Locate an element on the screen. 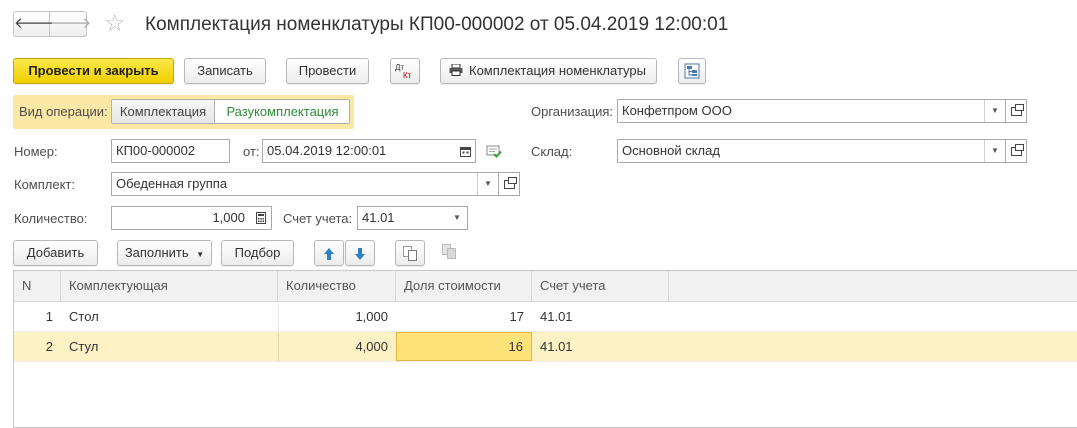  move-up-button is located at coordinates (329, 253).